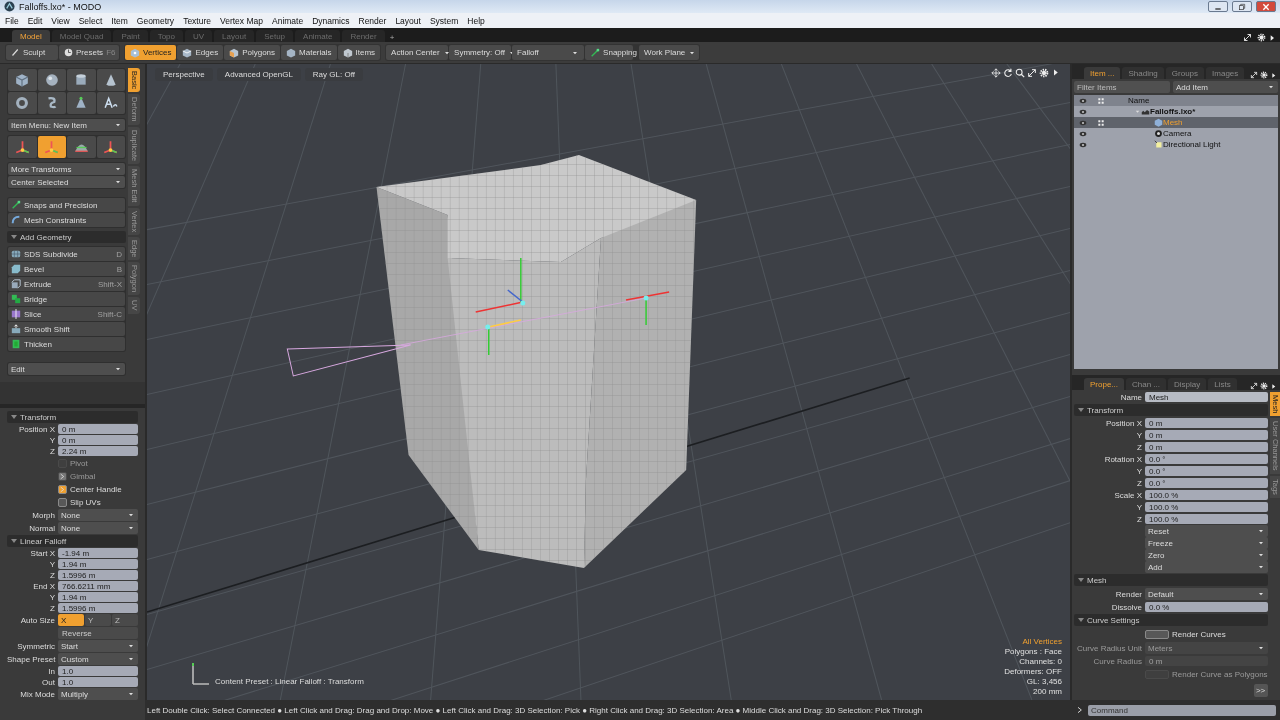  Describe the element at coordinates (98, 564) in the screenshot. I see `value-field: 1.94 m` at that location.